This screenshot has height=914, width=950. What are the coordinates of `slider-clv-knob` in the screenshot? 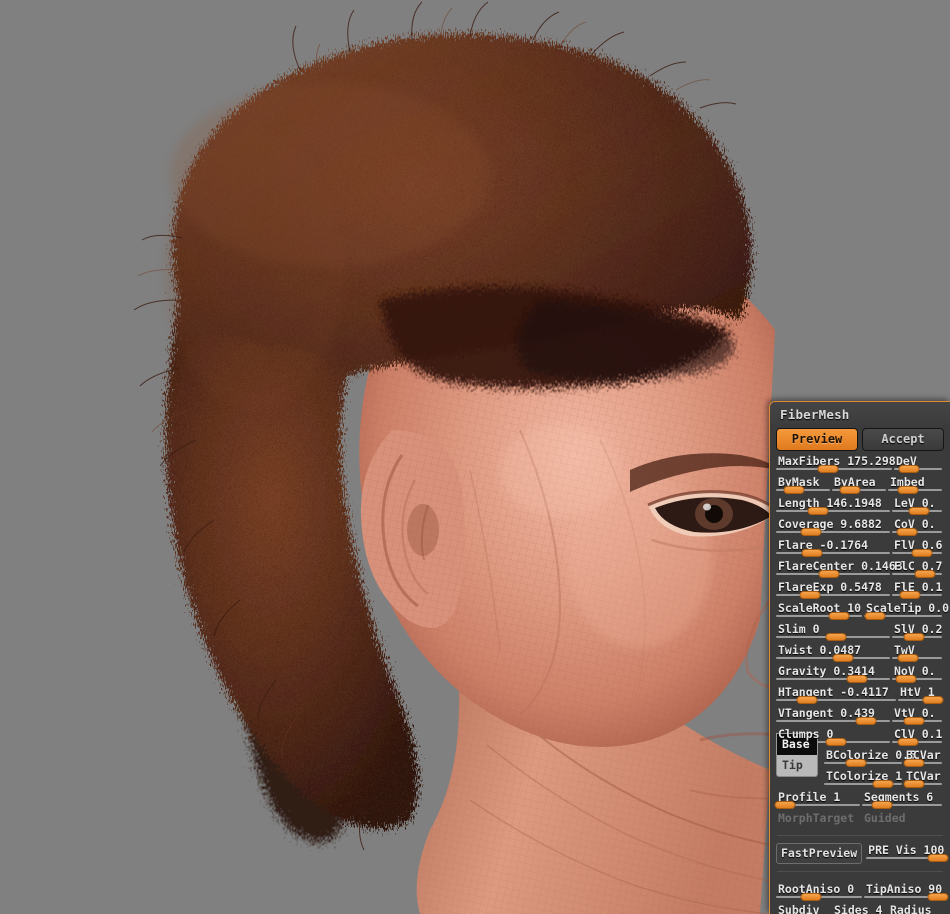 It's located at (908, 742).